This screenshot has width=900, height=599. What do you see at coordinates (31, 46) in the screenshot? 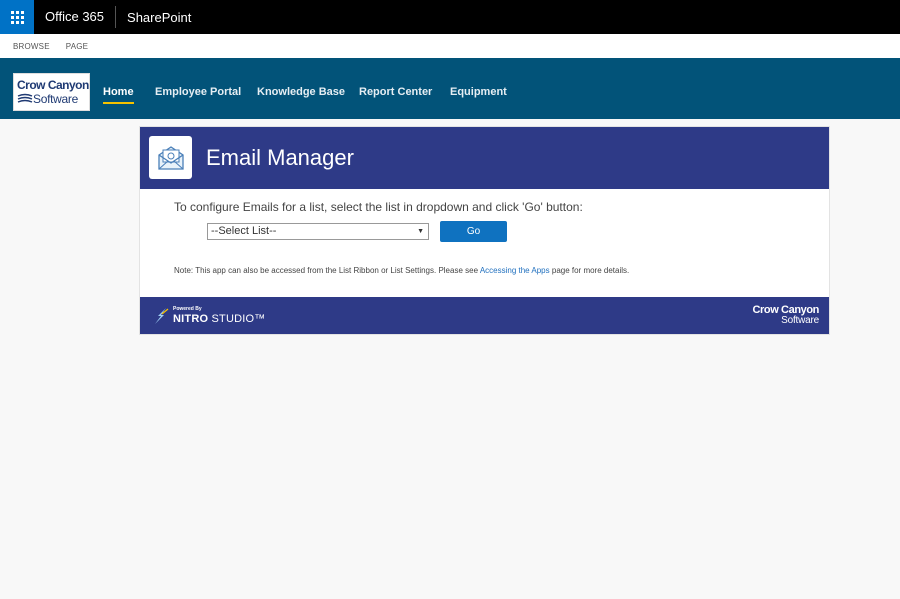
I see `tab-browse: BROWSE` at bounding box center [31, 46].